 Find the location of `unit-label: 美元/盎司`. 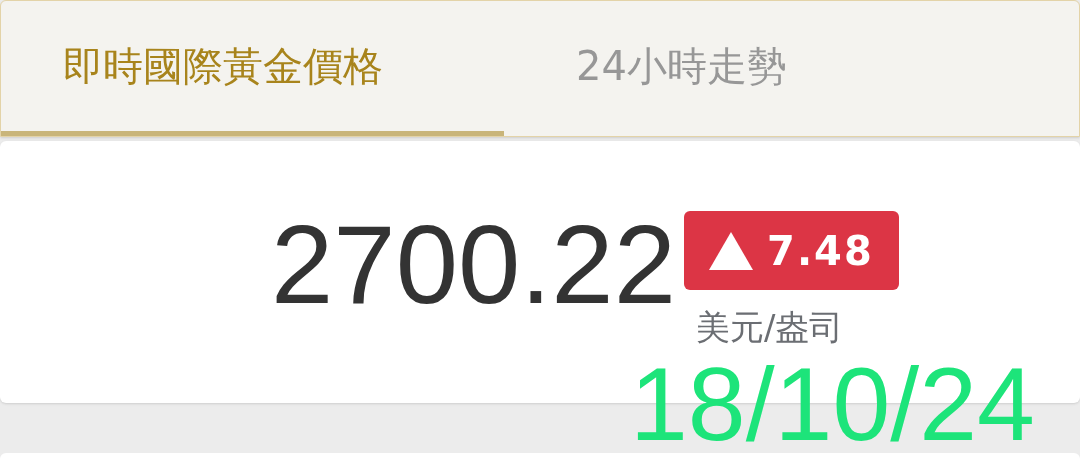

unit-label: 美元/盎司 is located at coordinates (770, 327).